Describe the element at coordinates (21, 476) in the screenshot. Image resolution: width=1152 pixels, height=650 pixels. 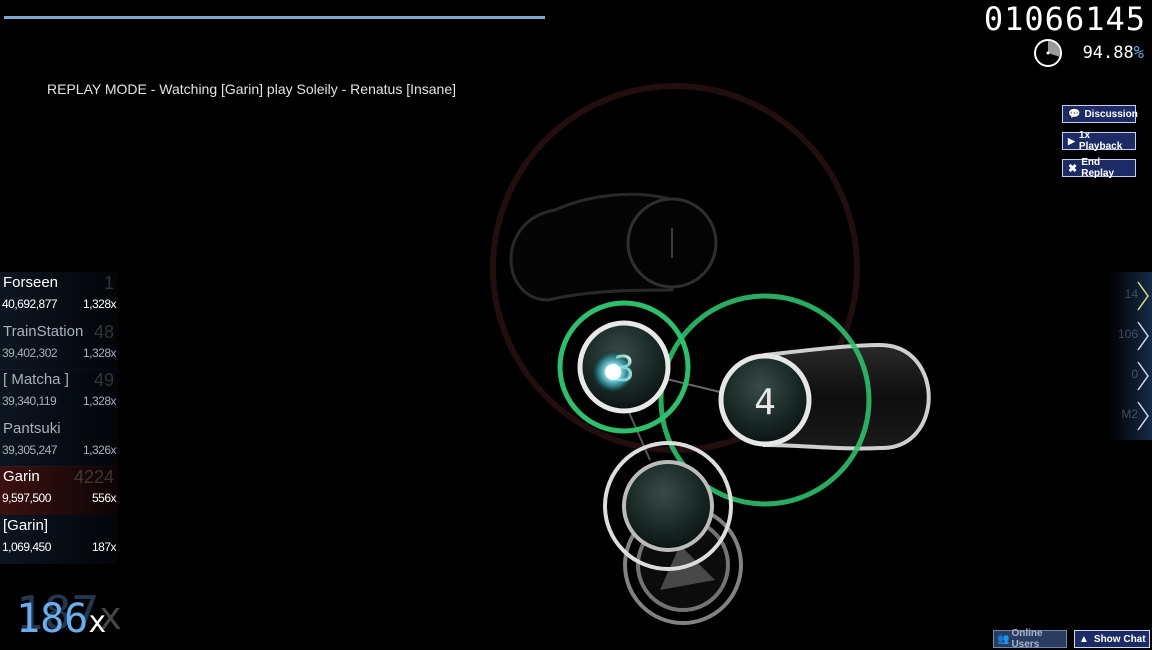
I see `player-name: Garin` at that location.